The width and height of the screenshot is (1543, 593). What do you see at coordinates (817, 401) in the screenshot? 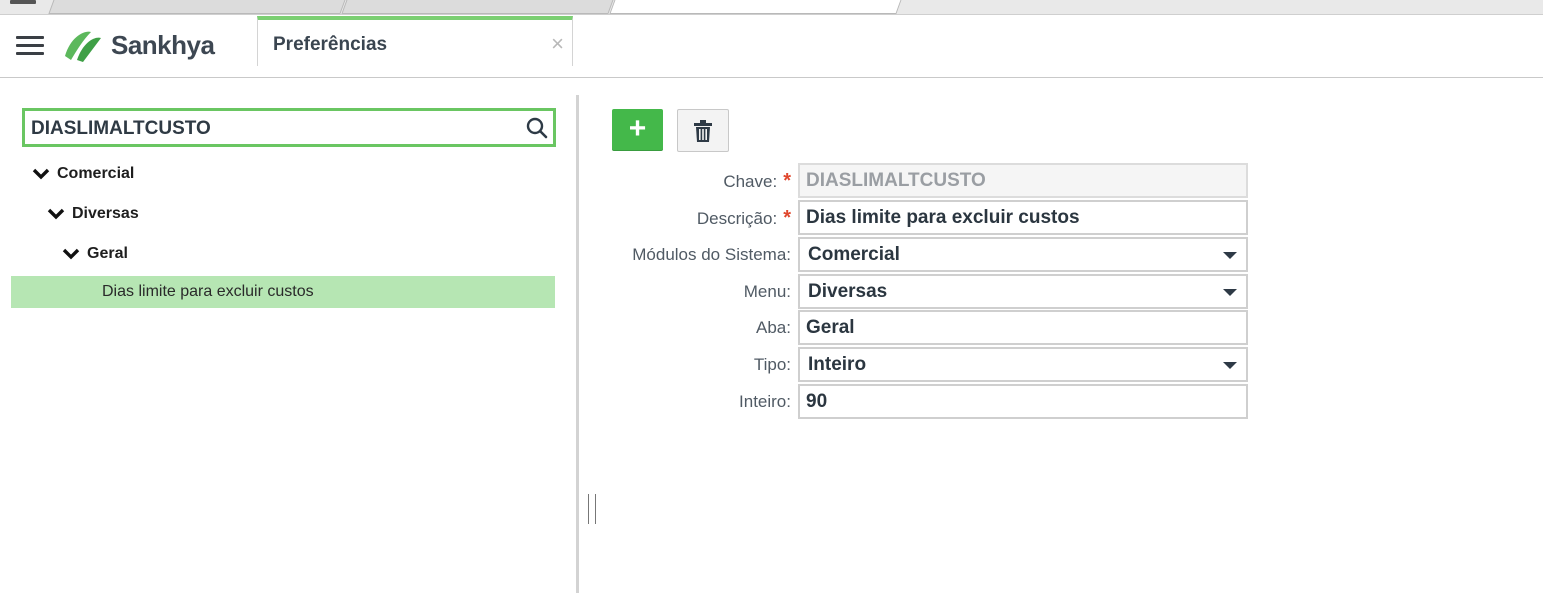
I see `field-value: 90` at bounding box center [817, 401].